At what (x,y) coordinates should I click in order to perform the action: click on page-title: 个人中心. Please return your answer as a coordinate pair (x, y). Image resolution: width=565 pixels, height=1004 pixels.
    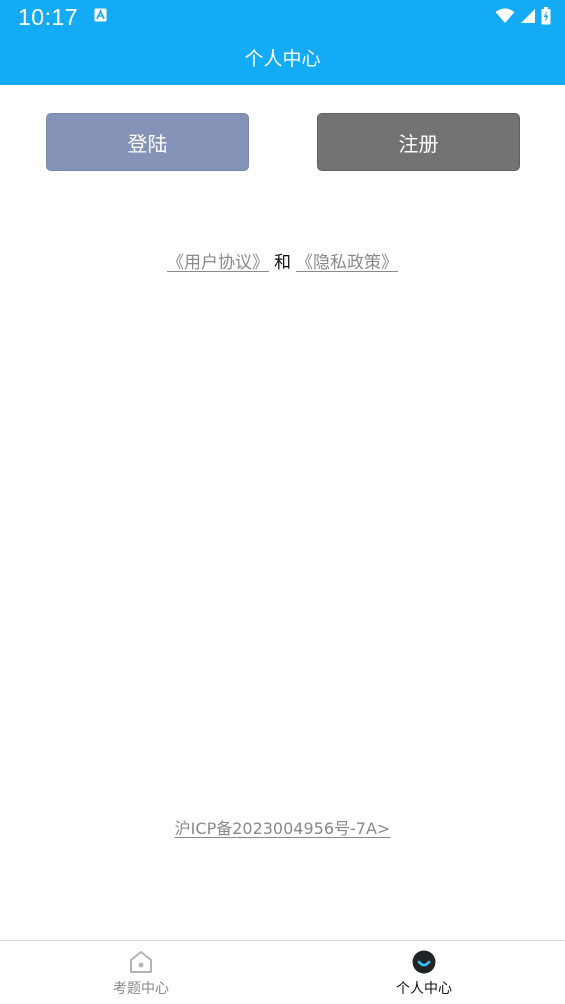
    Looking at the image, I should click on (282, 59).